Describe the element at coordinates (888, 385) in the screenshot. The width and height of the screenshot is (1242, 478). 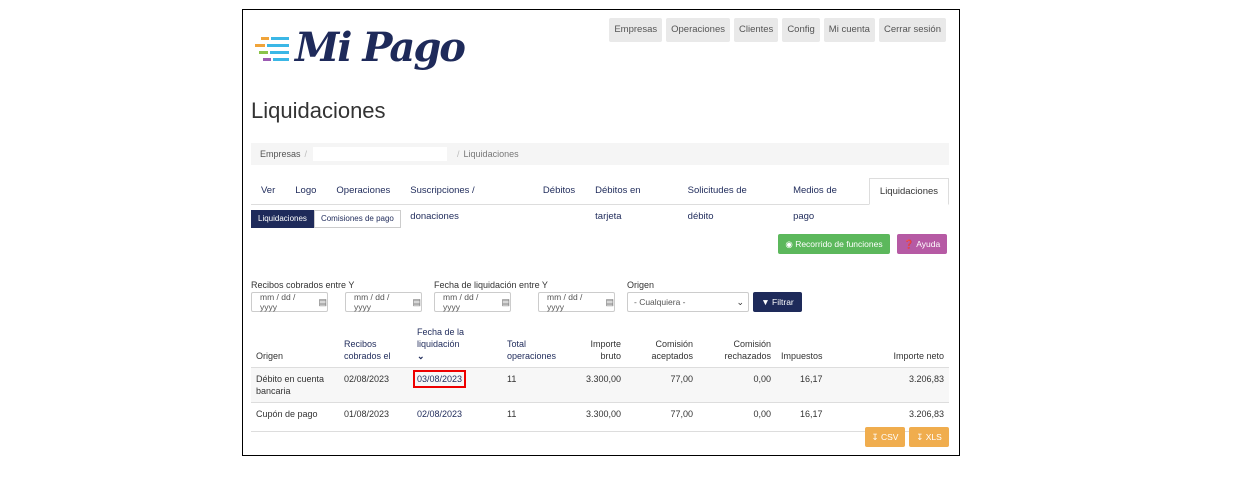
I see `cell-neto: 3.206,83` at that location.